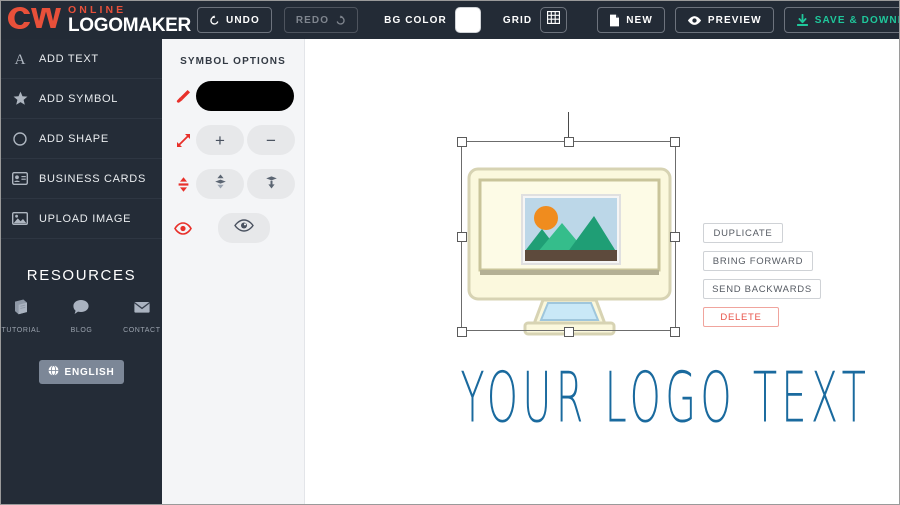  Describe the element at coordinates (21, 330) in the screenshot. I see `resource-label: TUTORIAL` at that location.